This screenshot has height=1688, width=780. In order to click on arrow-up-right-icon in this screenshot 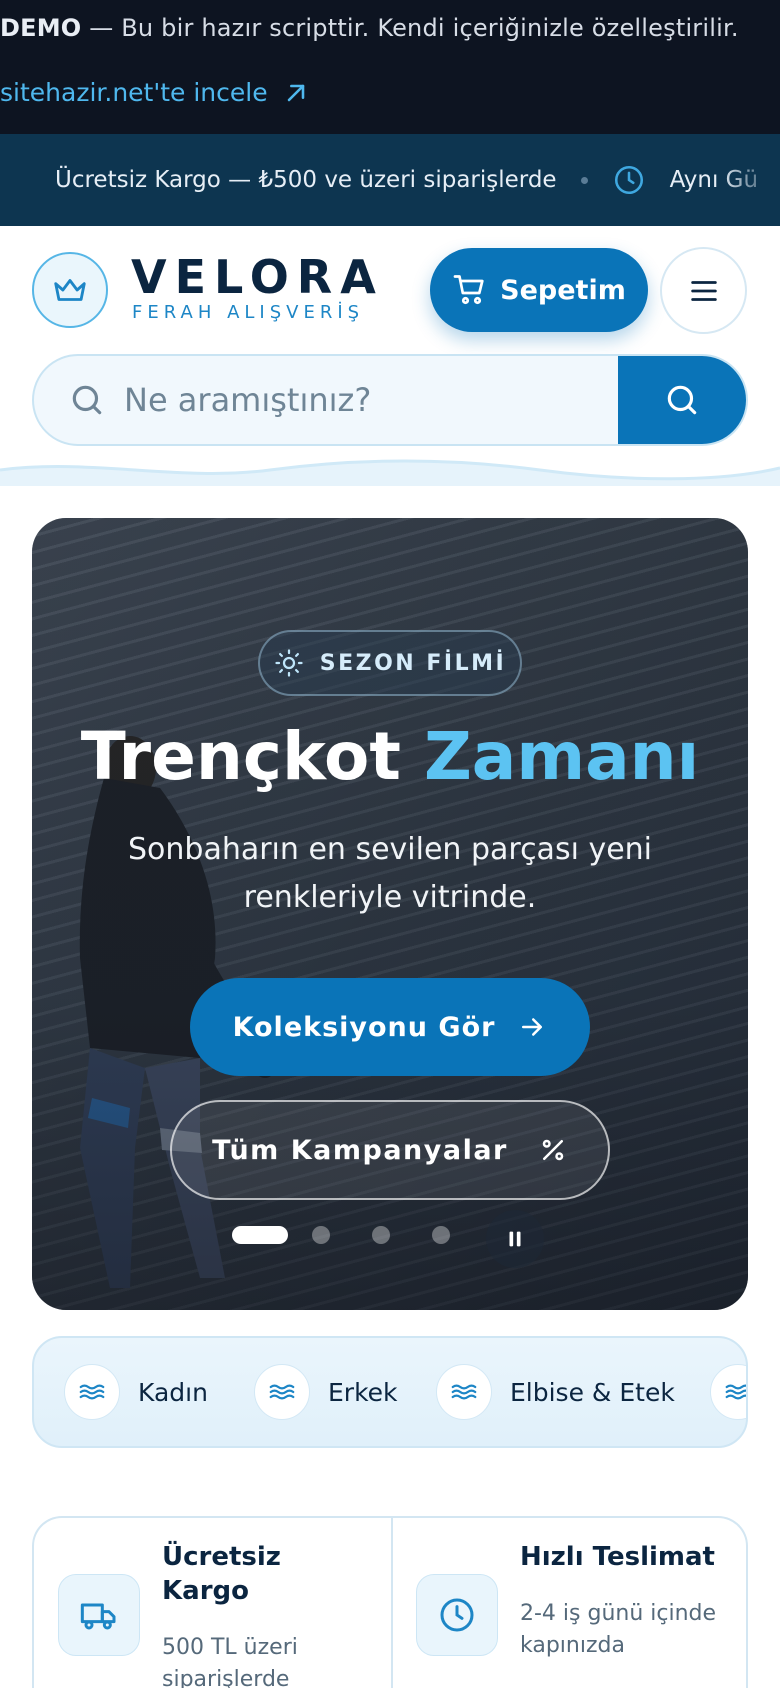, I will do `click(295, 92)`.